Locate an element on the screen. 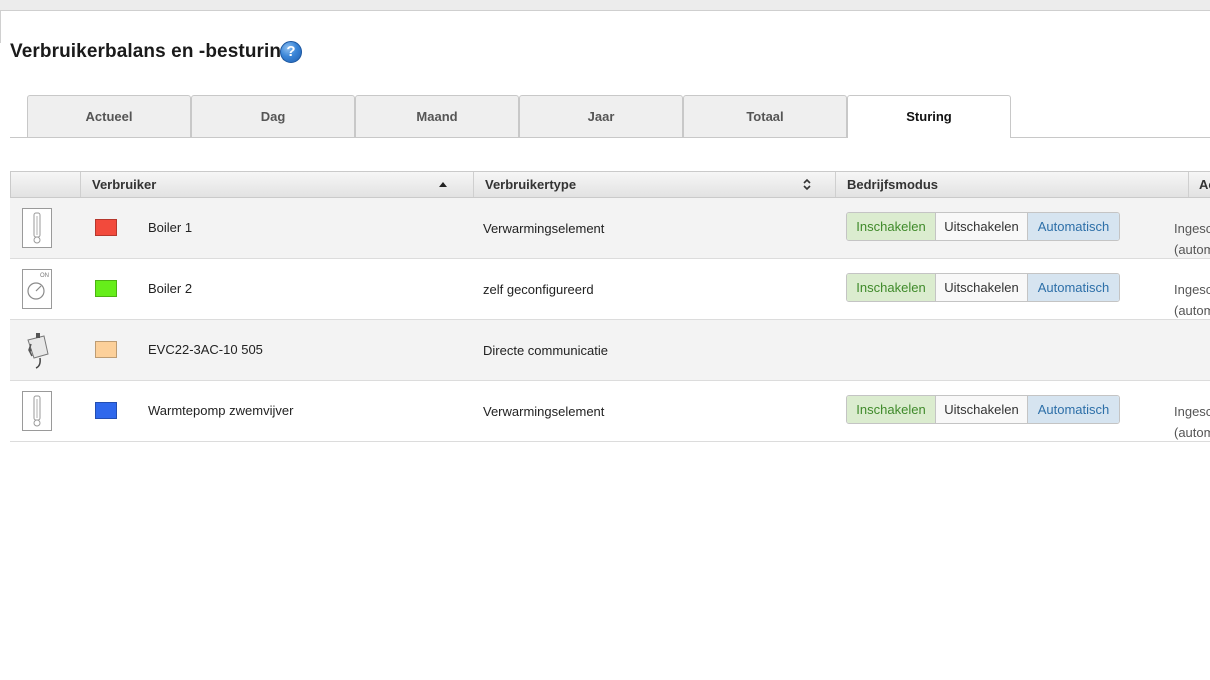 The width and height of the screenshot is (1210, 680). tab-actueel: Actueel is located at coordinates (109, 116).